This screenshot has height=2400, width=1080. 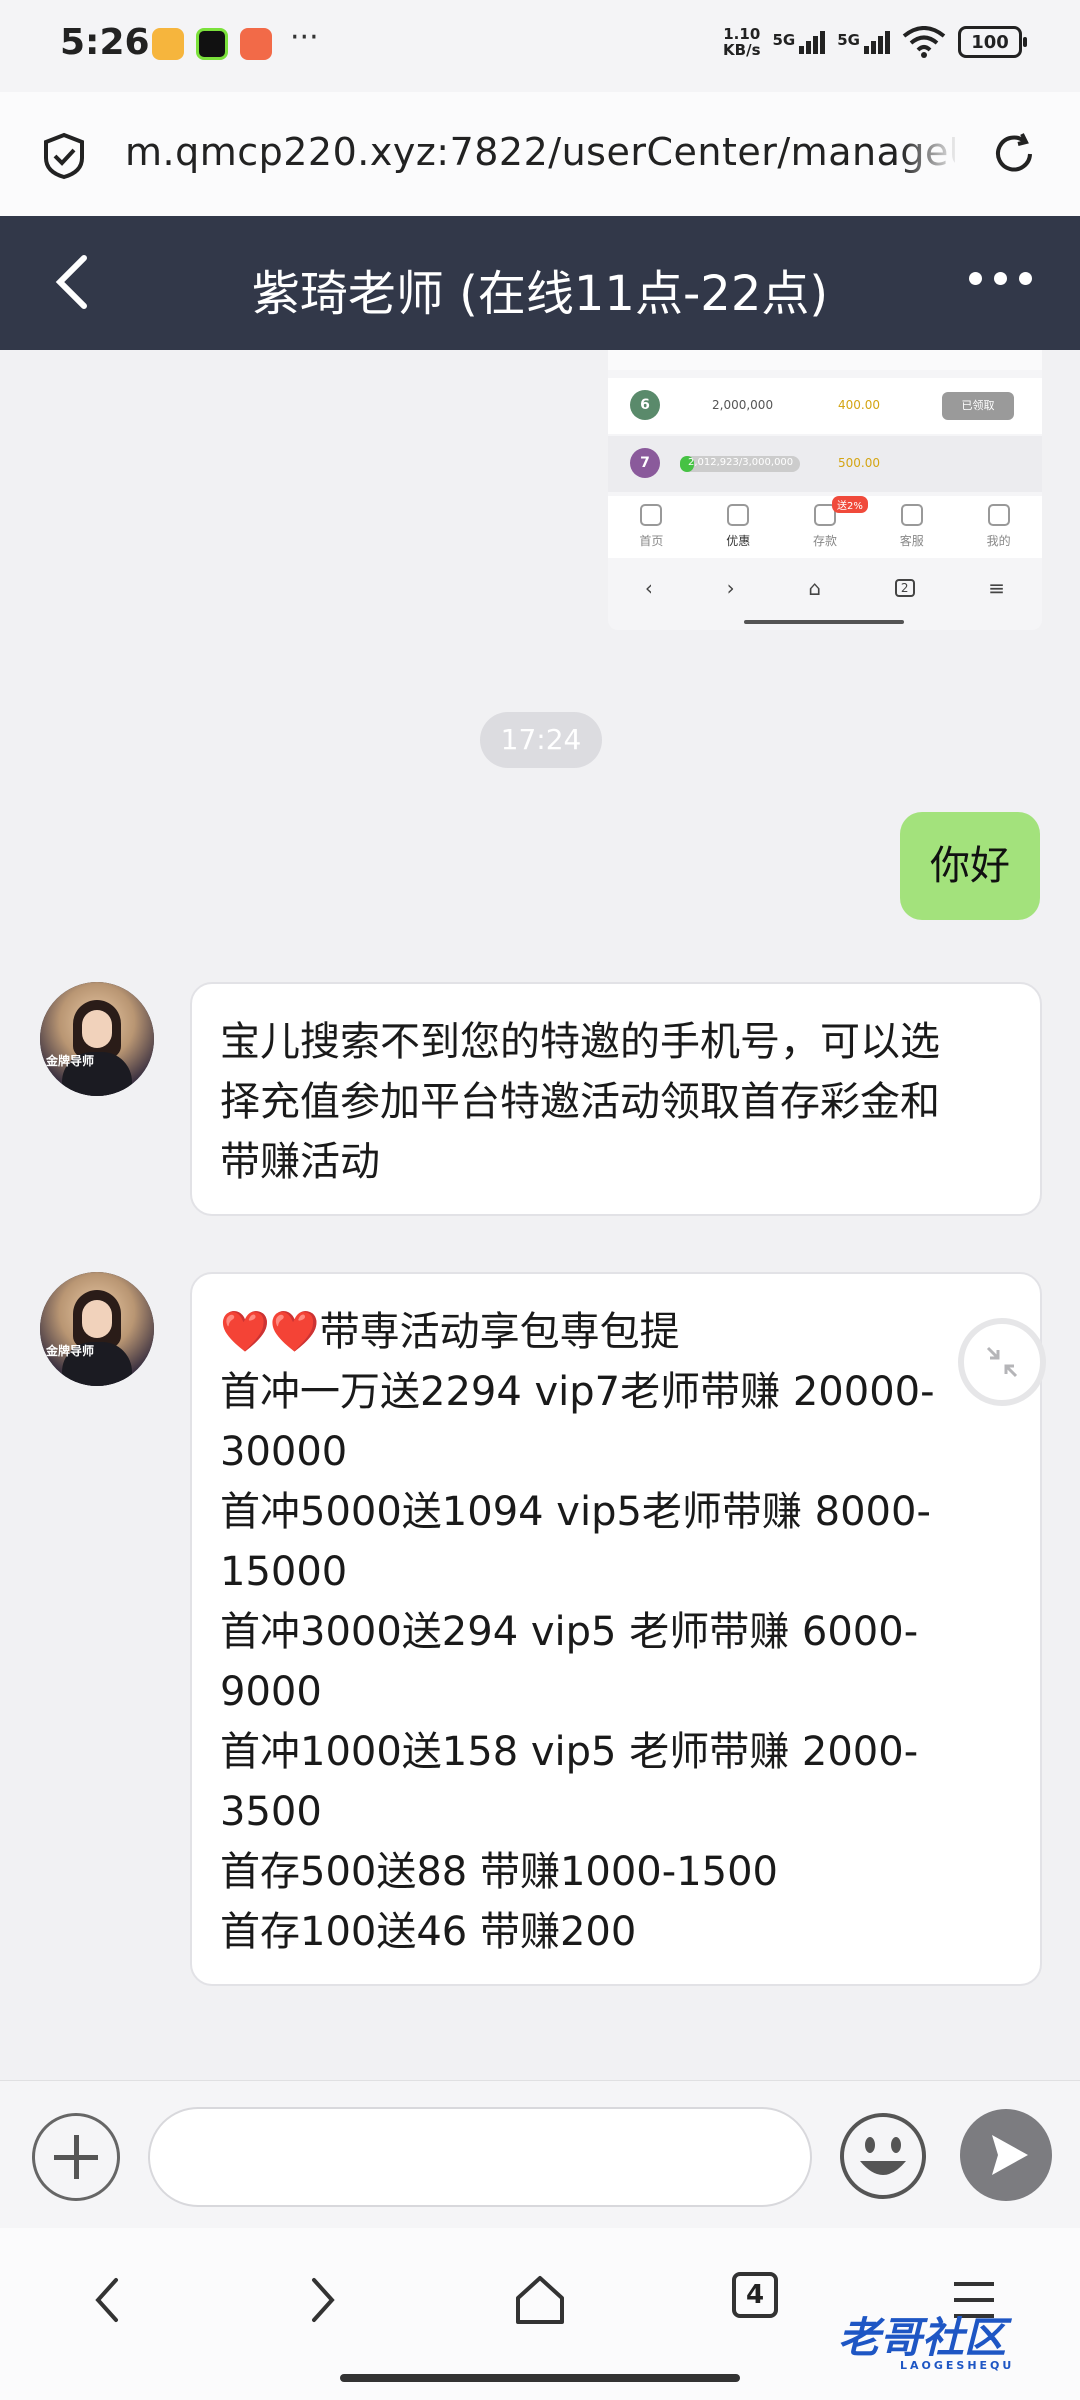 I want to click on screenshot-badge: 送2%, so click(x=850, y=504).